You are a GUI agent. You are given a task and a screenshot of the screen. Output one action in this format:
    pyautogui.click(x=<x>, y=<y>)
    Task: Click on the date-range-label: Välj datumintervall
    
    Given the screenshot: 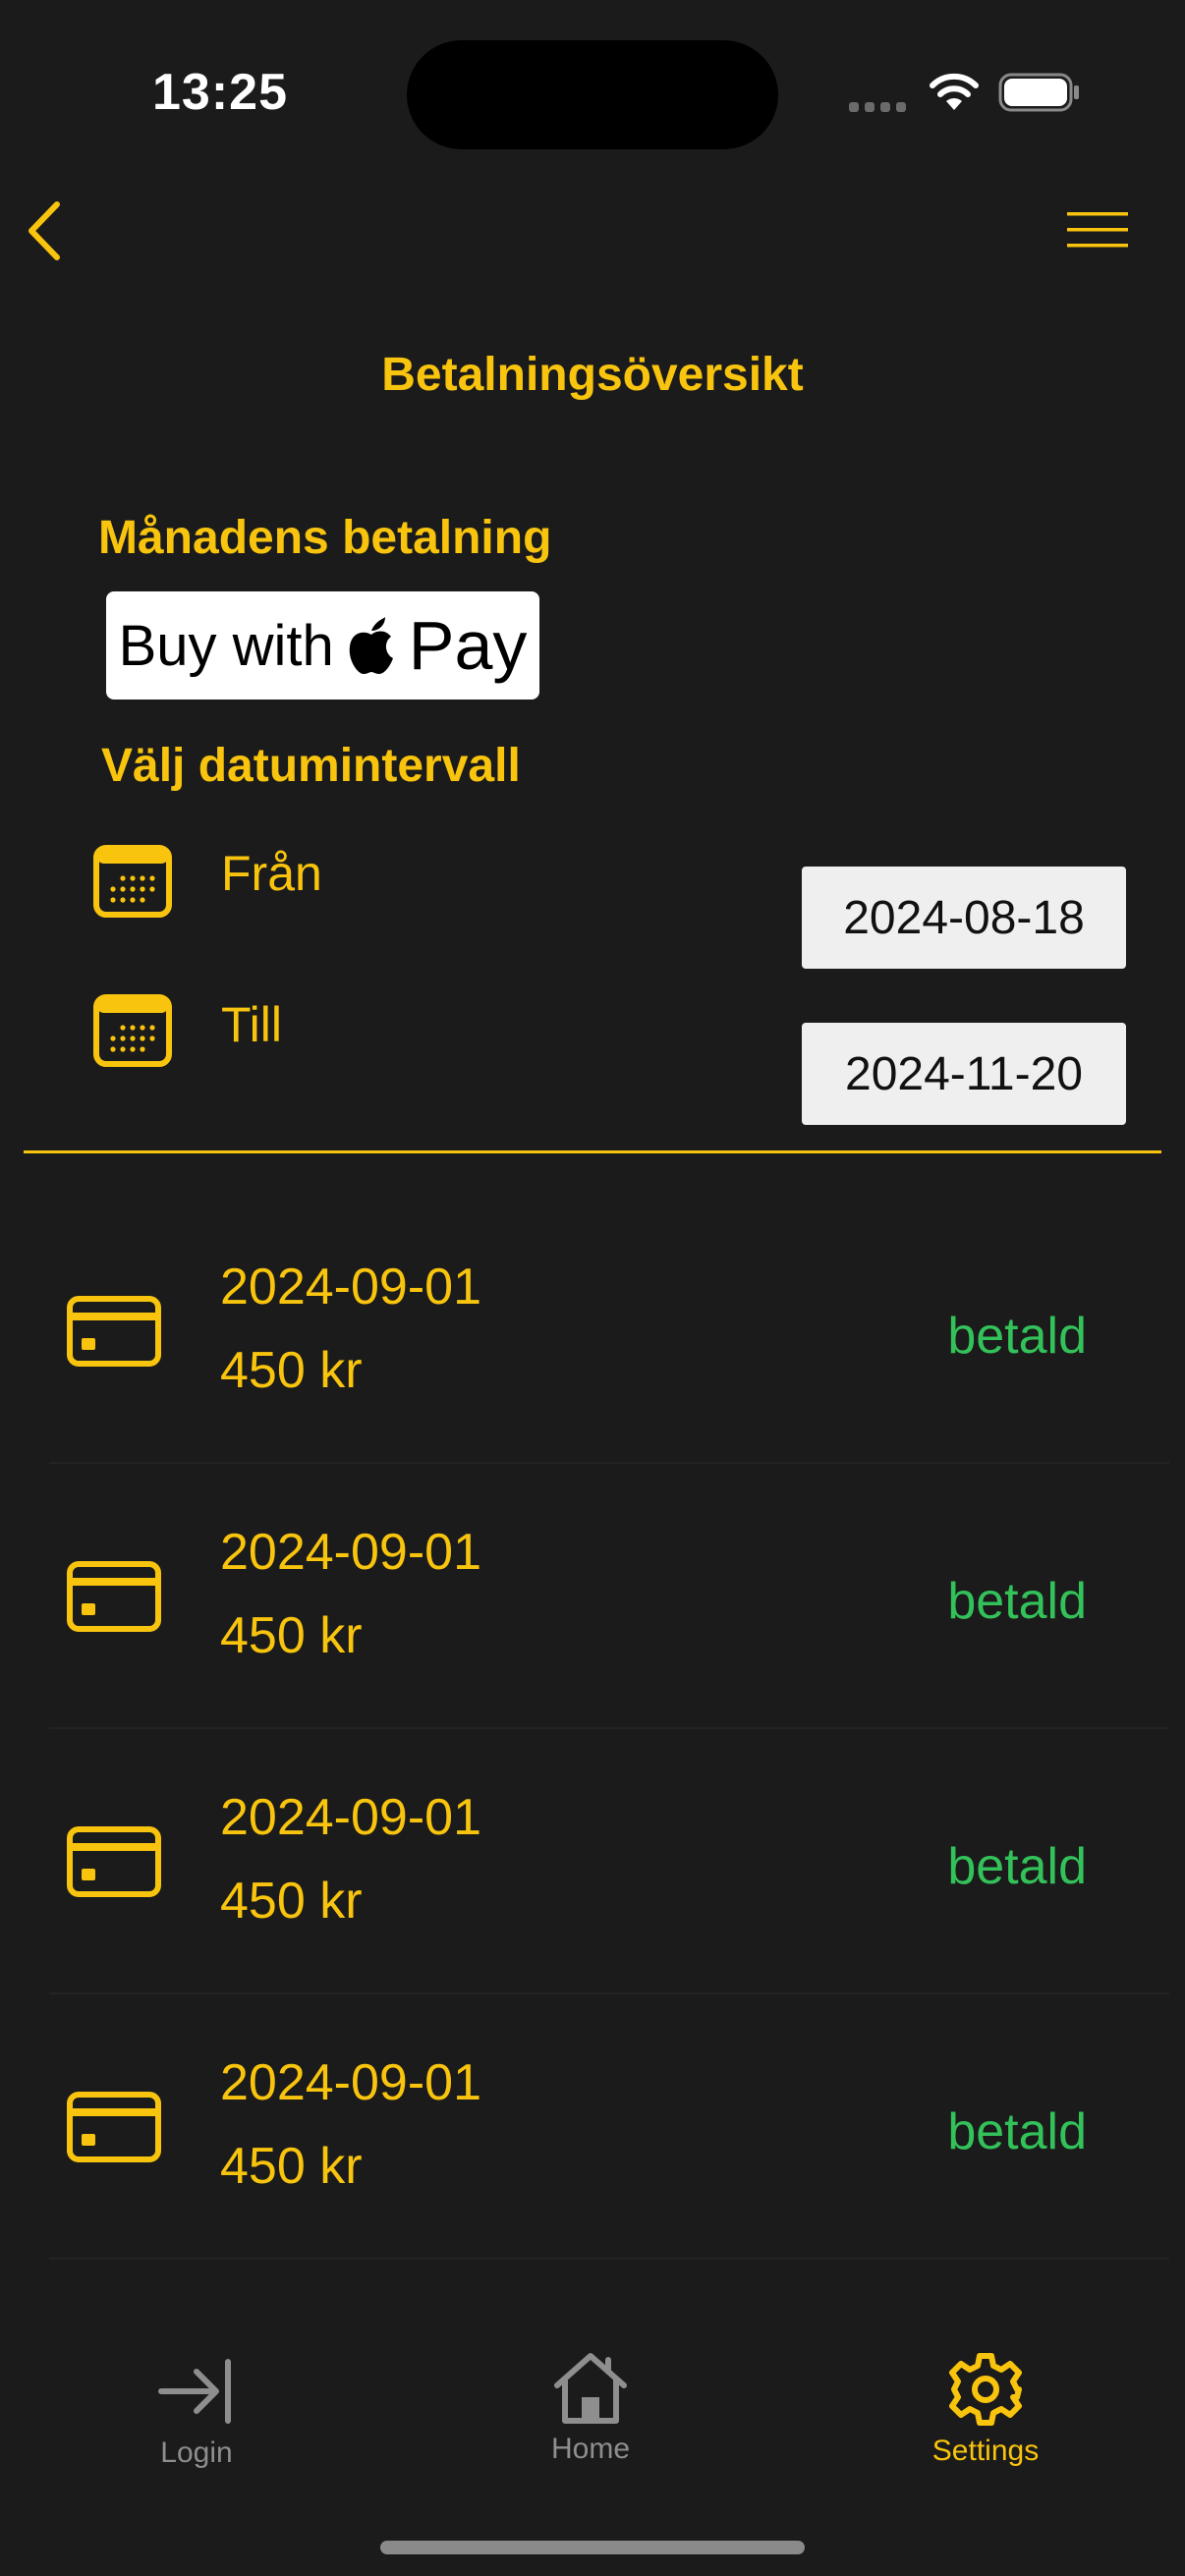 What is the action you would take?
    pyautogui.click(x=311, y=766)
    